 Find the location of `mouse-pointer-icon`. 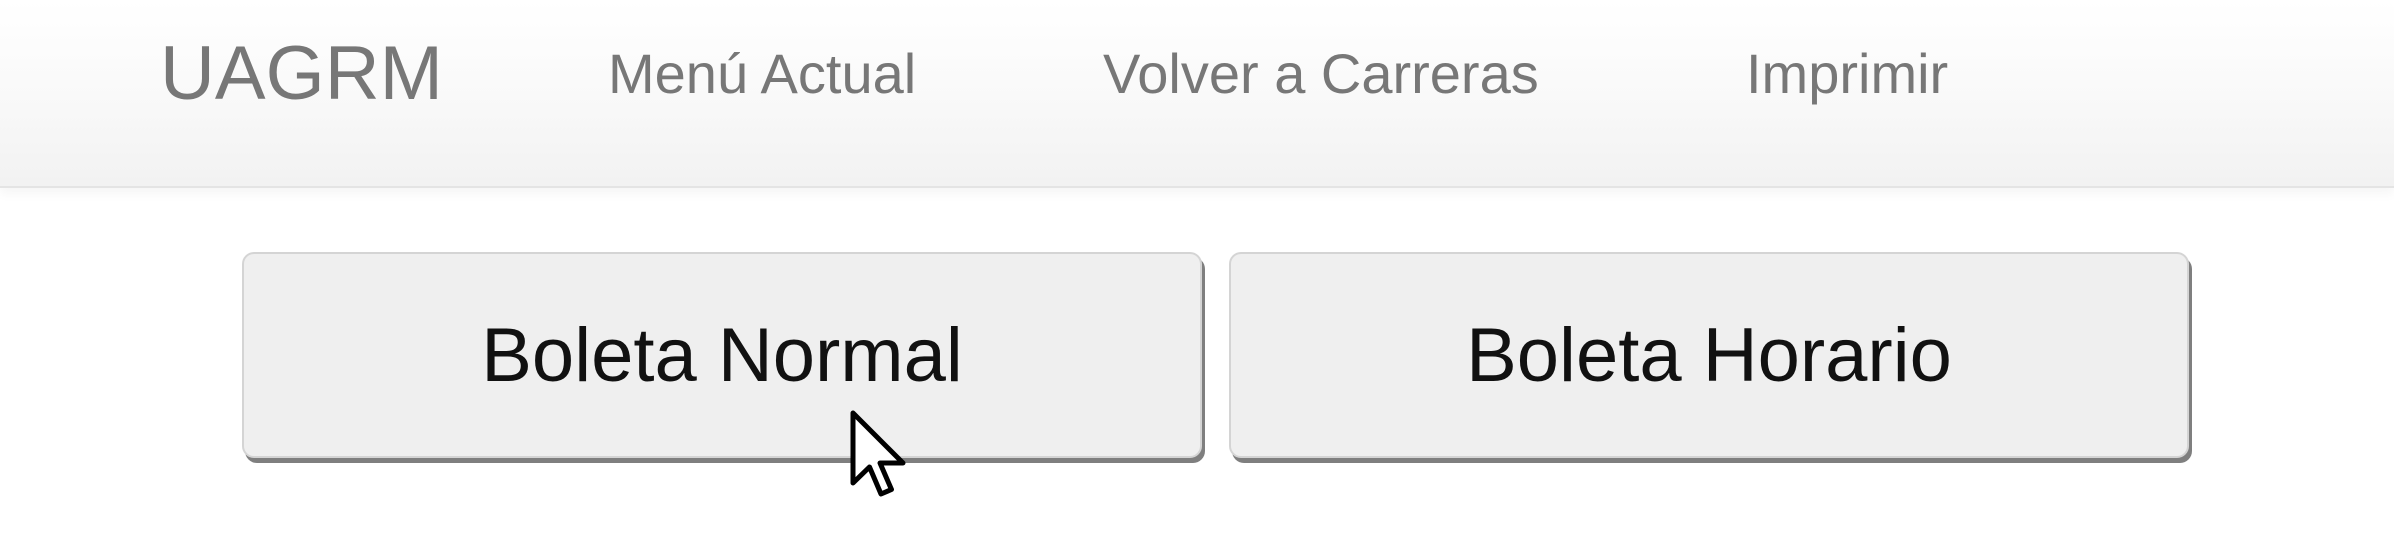

mouse-pointer-icon is located at coordinates (878, 453).